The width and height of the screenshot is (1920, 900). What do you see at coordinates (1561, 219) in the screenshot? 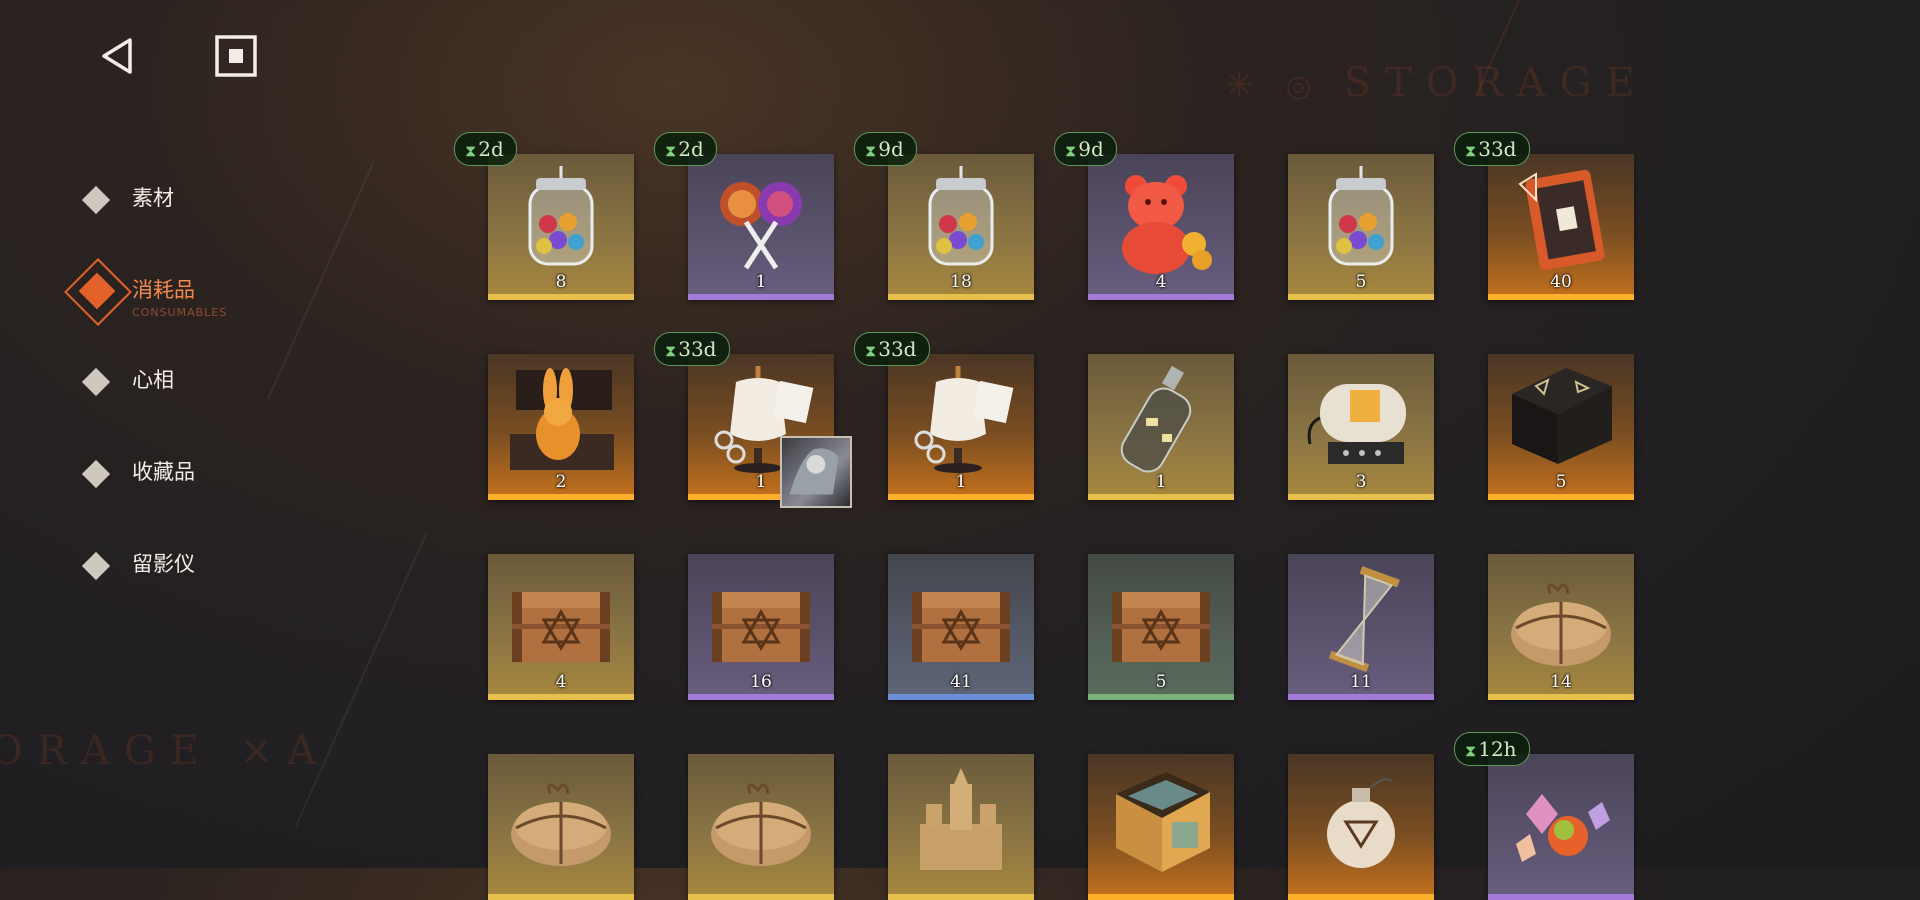
I see `rune-book-icon` at bounding box center [1561, 219].